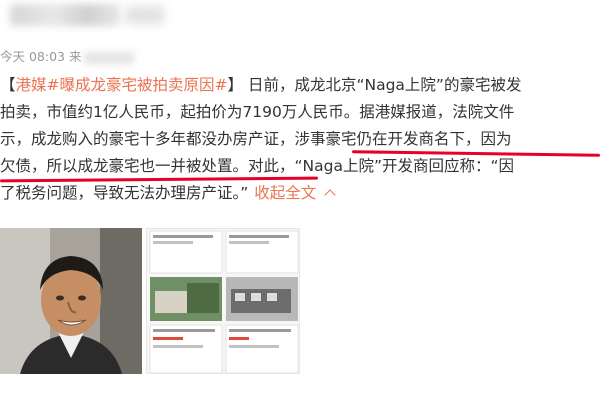 The width and height of the screenshot is (600, 394). What do you see at coordinates (330, 195) in the screenshot?
I see `chevron-up-icon` at bounding box center [330, 195].